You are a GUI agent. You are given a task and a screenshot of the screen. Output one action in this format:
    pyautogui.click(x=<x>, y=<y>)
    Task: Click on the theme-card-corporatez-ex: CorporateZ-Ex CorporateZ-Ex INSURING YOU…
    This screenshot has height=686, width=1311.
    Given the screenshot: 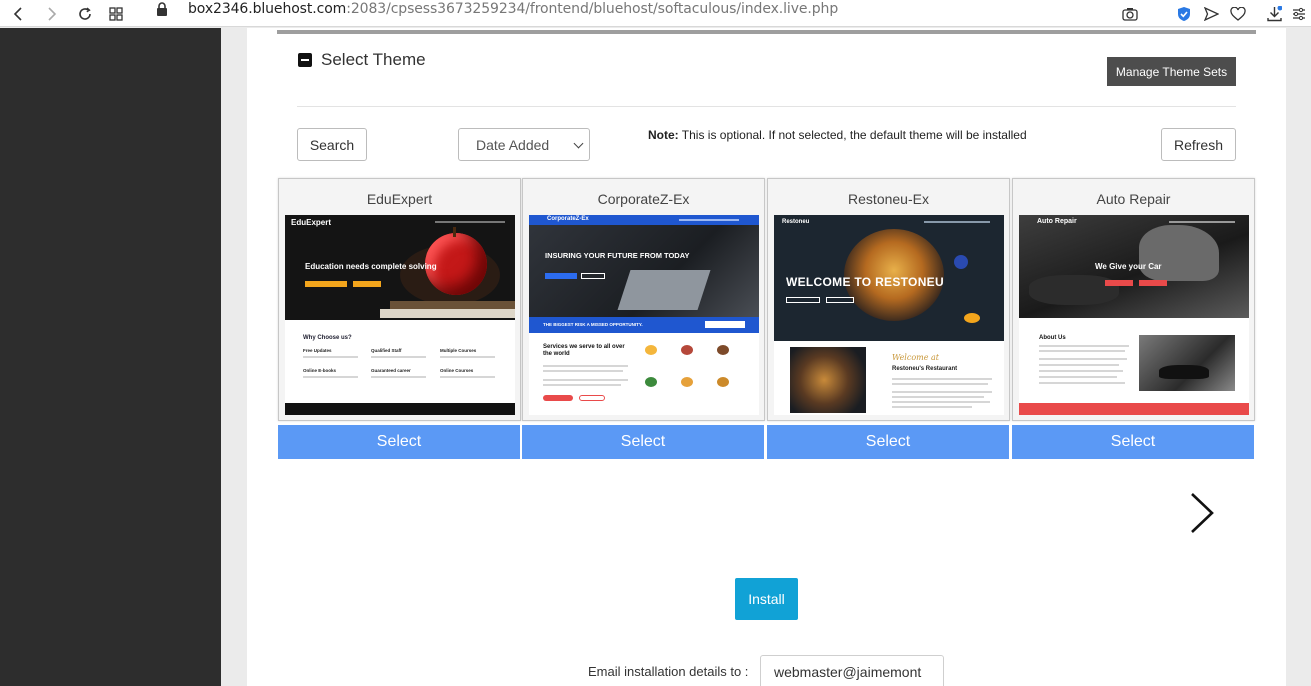 What is the action you would take?
    pyautogui.click(x=643, y=299)
    